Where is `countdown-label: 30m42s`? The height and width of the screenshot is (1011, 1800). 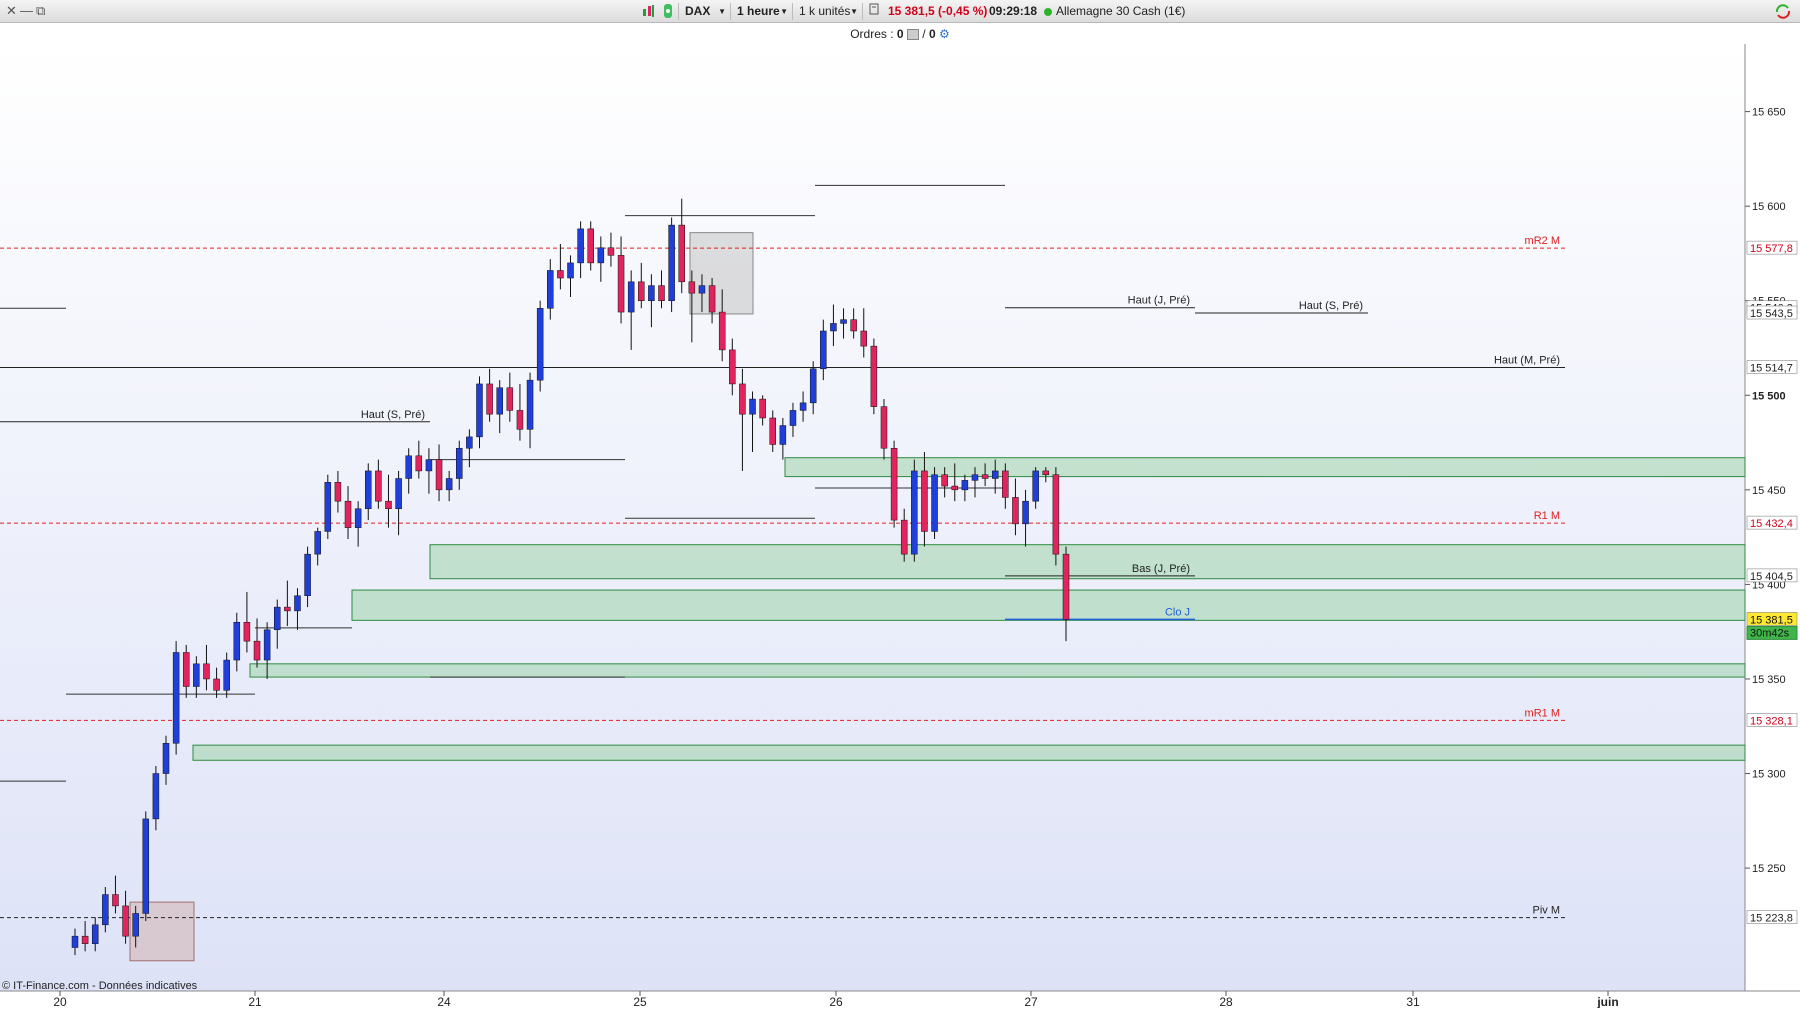 countdown-label: 30m42s is located at coordinates (1770, 633).